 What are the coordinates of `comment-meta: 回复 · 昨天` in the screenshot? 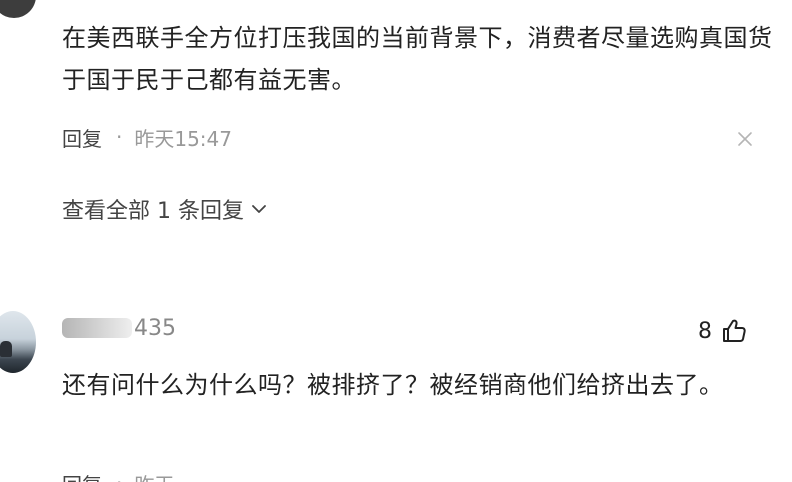 It's located at (118, 475).